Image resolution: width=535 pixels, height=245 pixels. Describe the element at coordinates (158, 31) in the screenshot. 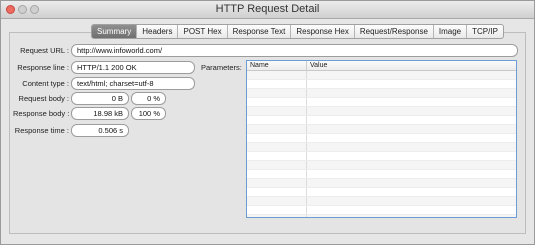

I see `tab-headers: Headers` at that location.